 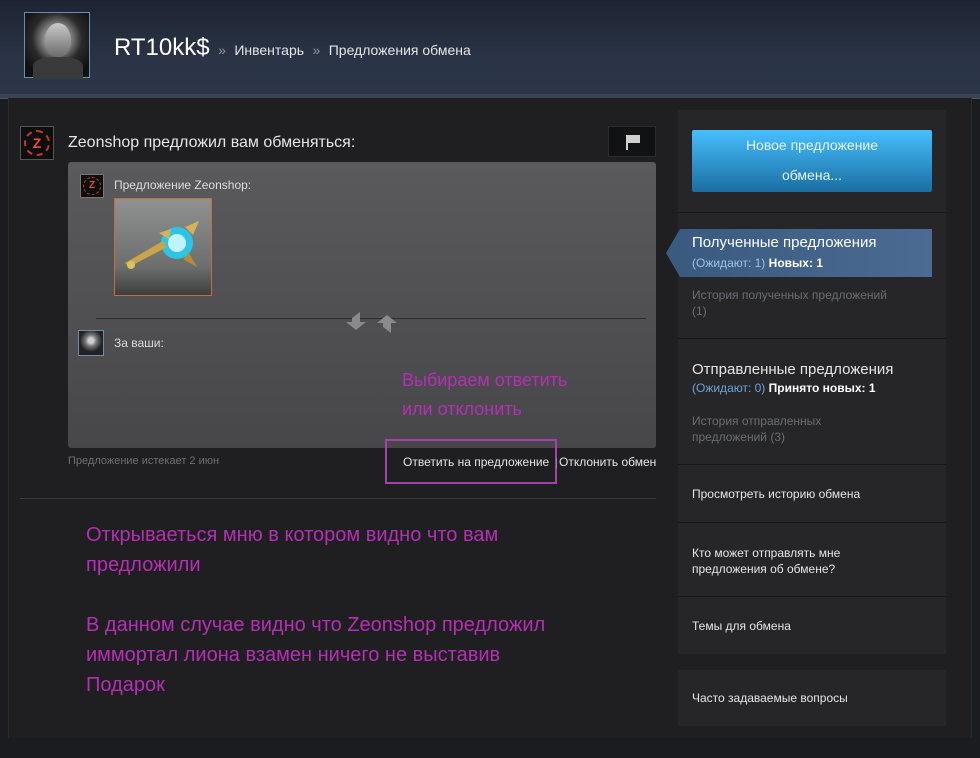 What do you see at coordinates (812, 145) in the screenshot?
I see `new-offer-label: Новое предложение` at bounding box center [812, 145].